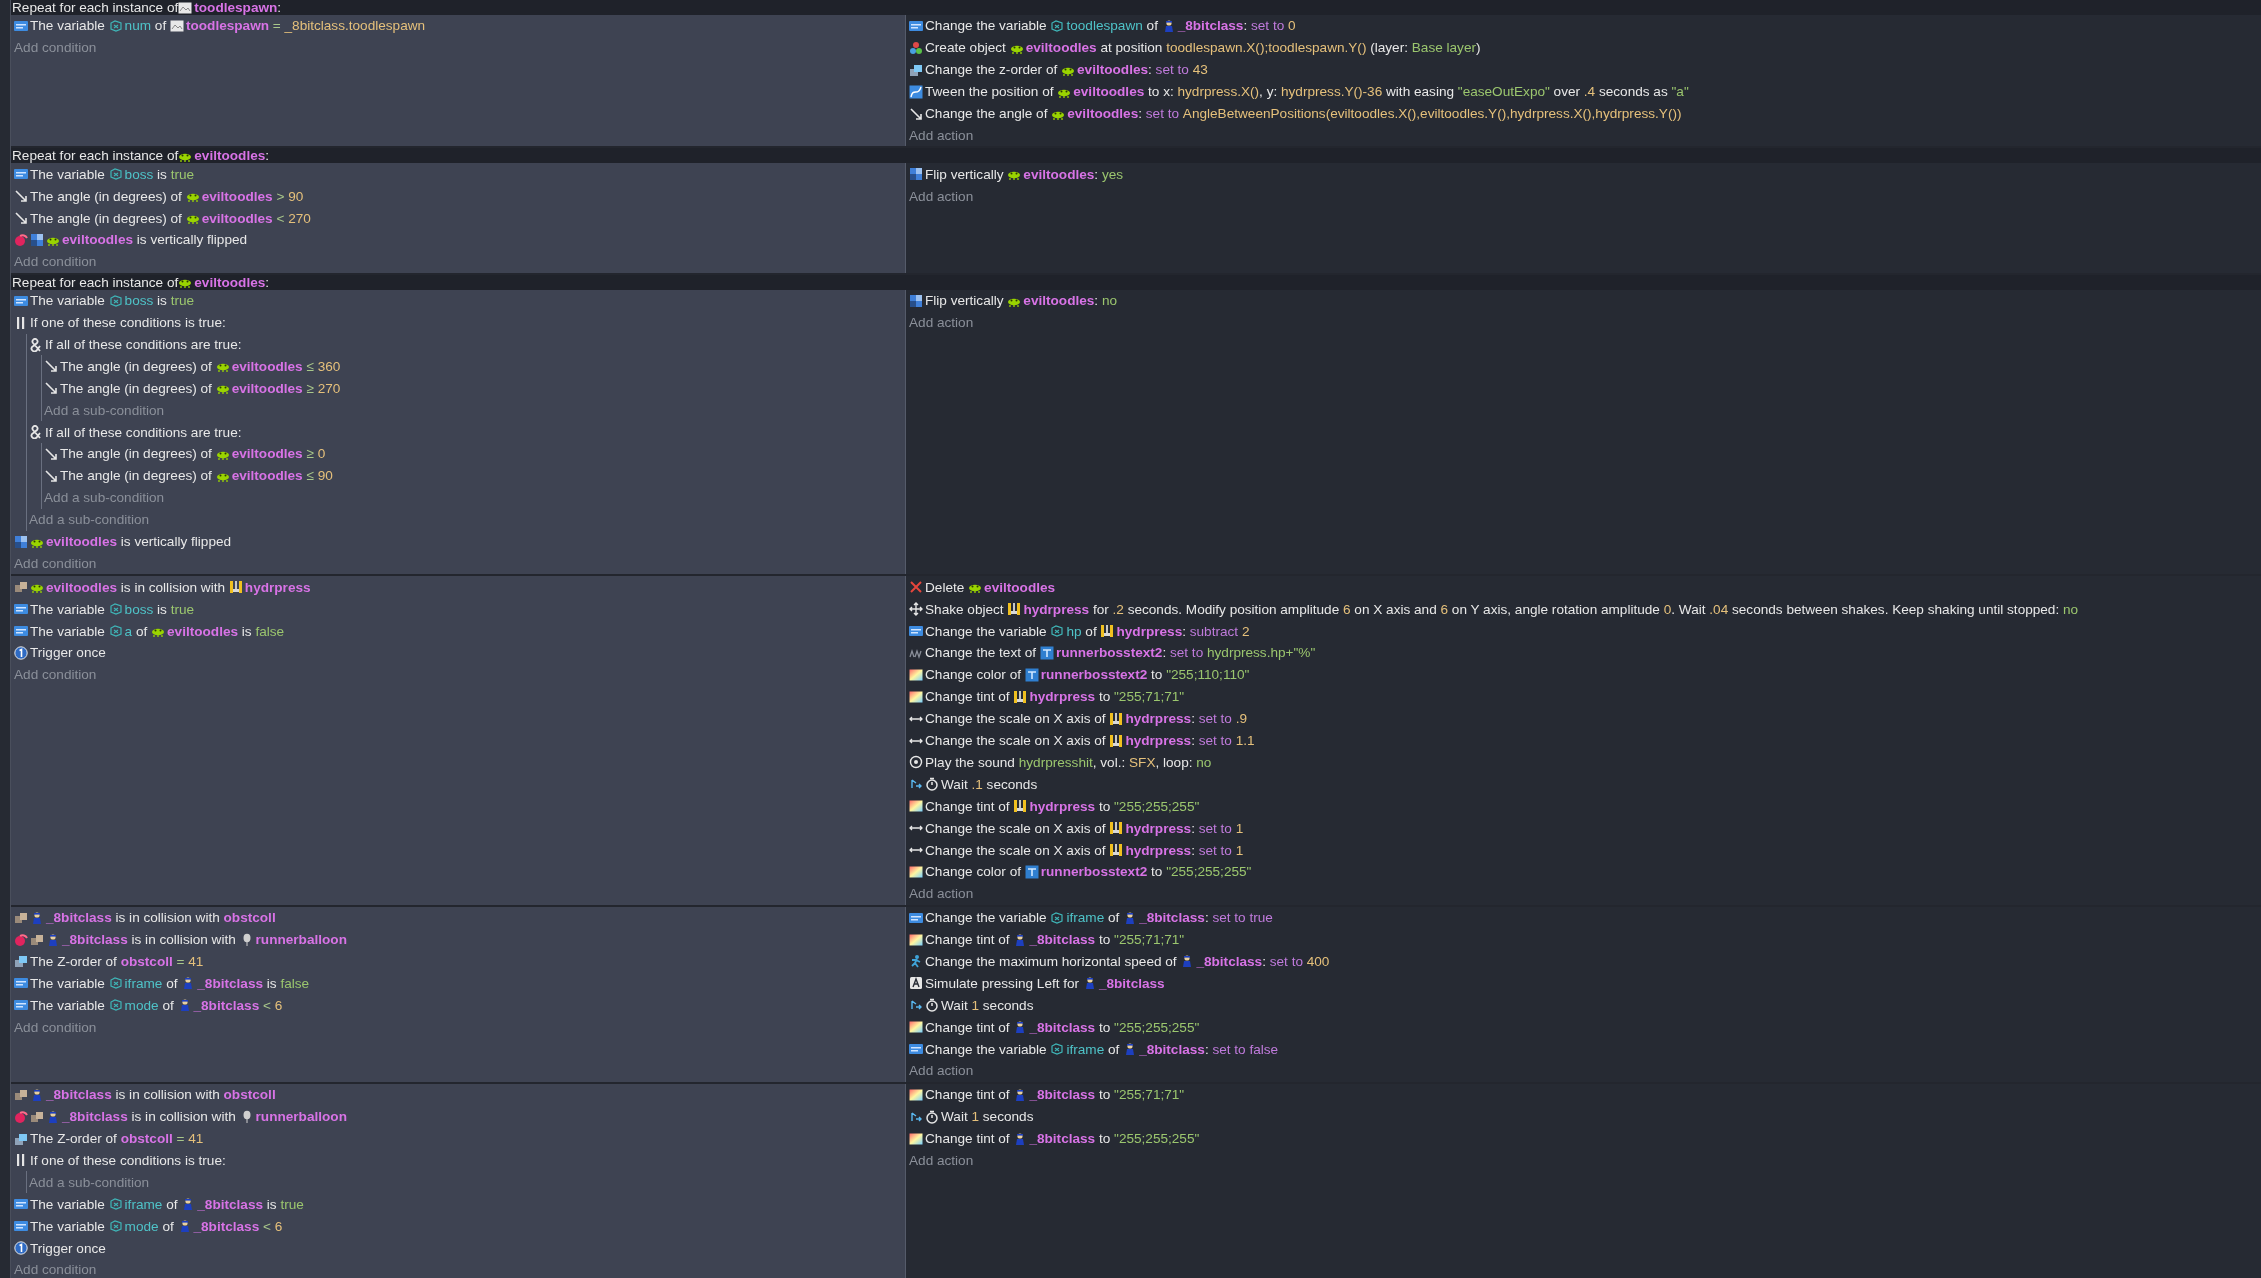 The image size is (2261, 1278). What do you see at coordinates (329, 366) in the screenshot?
I see `expression-value: 360` at bounding box center [329, 366].